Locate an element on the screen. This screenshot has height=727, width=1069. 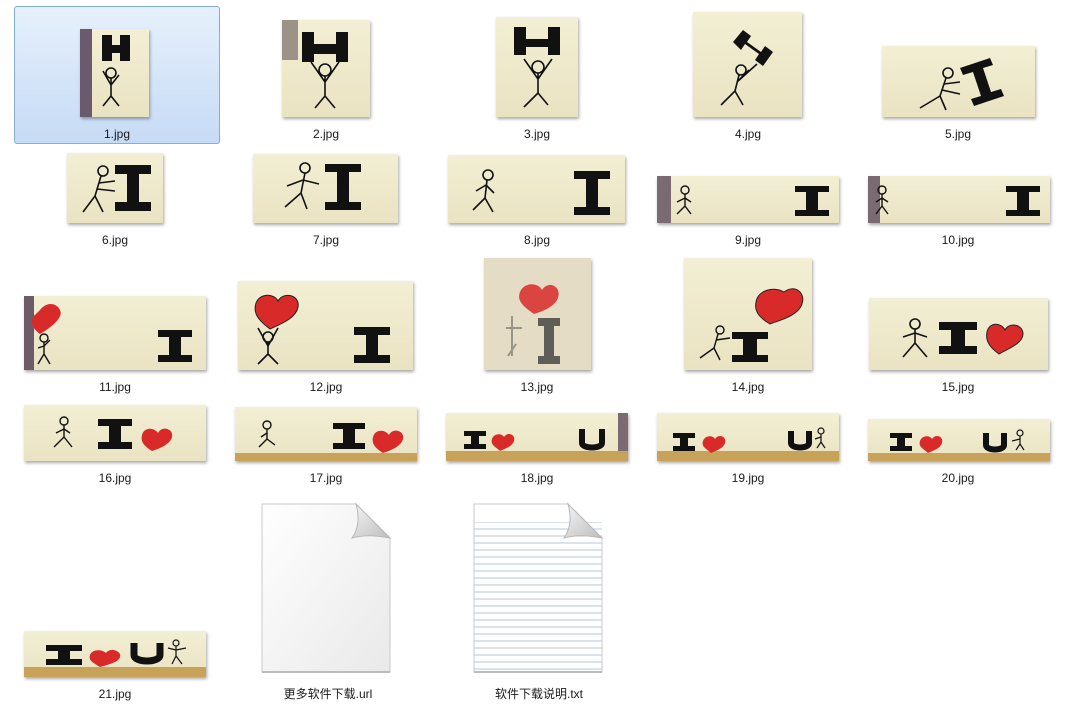
file-name: 10.jpg is located at coordinates (958, 240).